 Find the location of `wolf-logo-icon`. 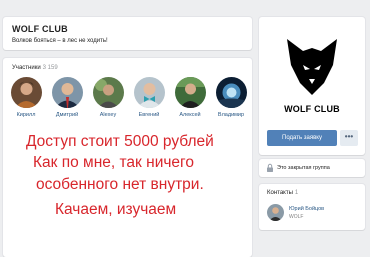

wolf-logo-icon is located at coordinates (312, 67).